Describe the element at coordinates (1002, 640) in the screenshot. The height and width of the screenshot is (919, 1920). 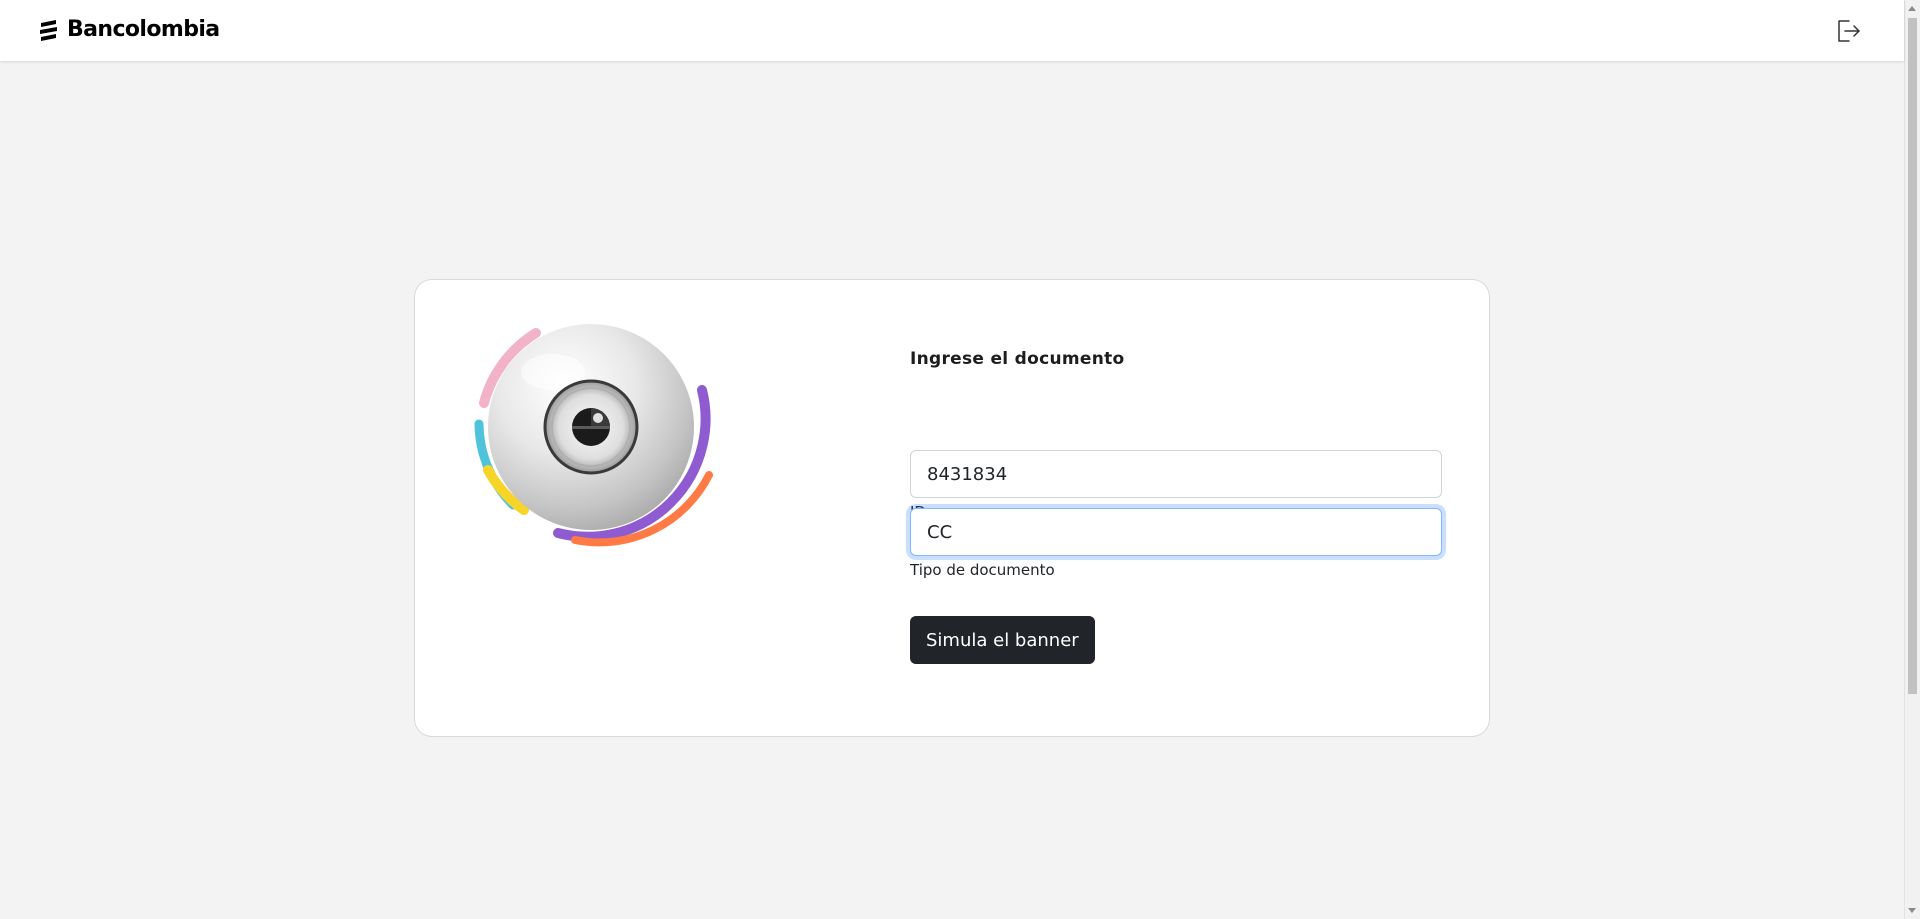
I see `simulate-banner-button: Simula el banner` at that location.